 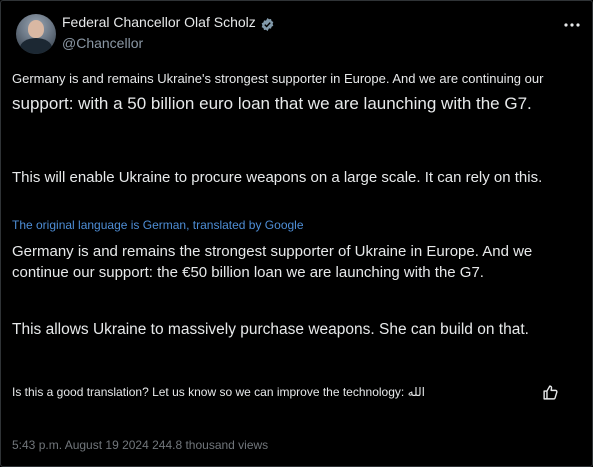 I want to click on avatar-head-shape, so click(x=36, y=29).